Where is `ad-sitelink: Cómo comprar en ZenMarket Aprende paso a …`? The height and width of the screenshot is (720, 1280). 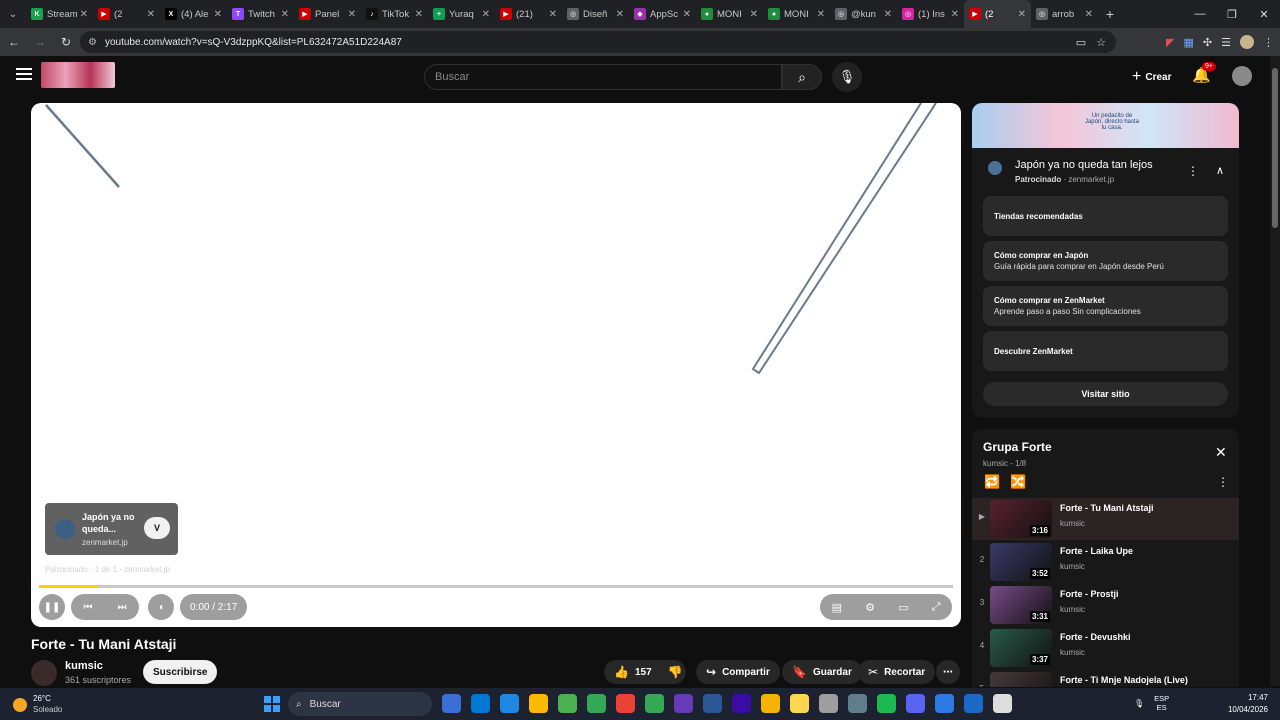
ad-sitelink: Cómo comprar en ZenMarket Aprende paso a … is located at coordinates (1105, 306).